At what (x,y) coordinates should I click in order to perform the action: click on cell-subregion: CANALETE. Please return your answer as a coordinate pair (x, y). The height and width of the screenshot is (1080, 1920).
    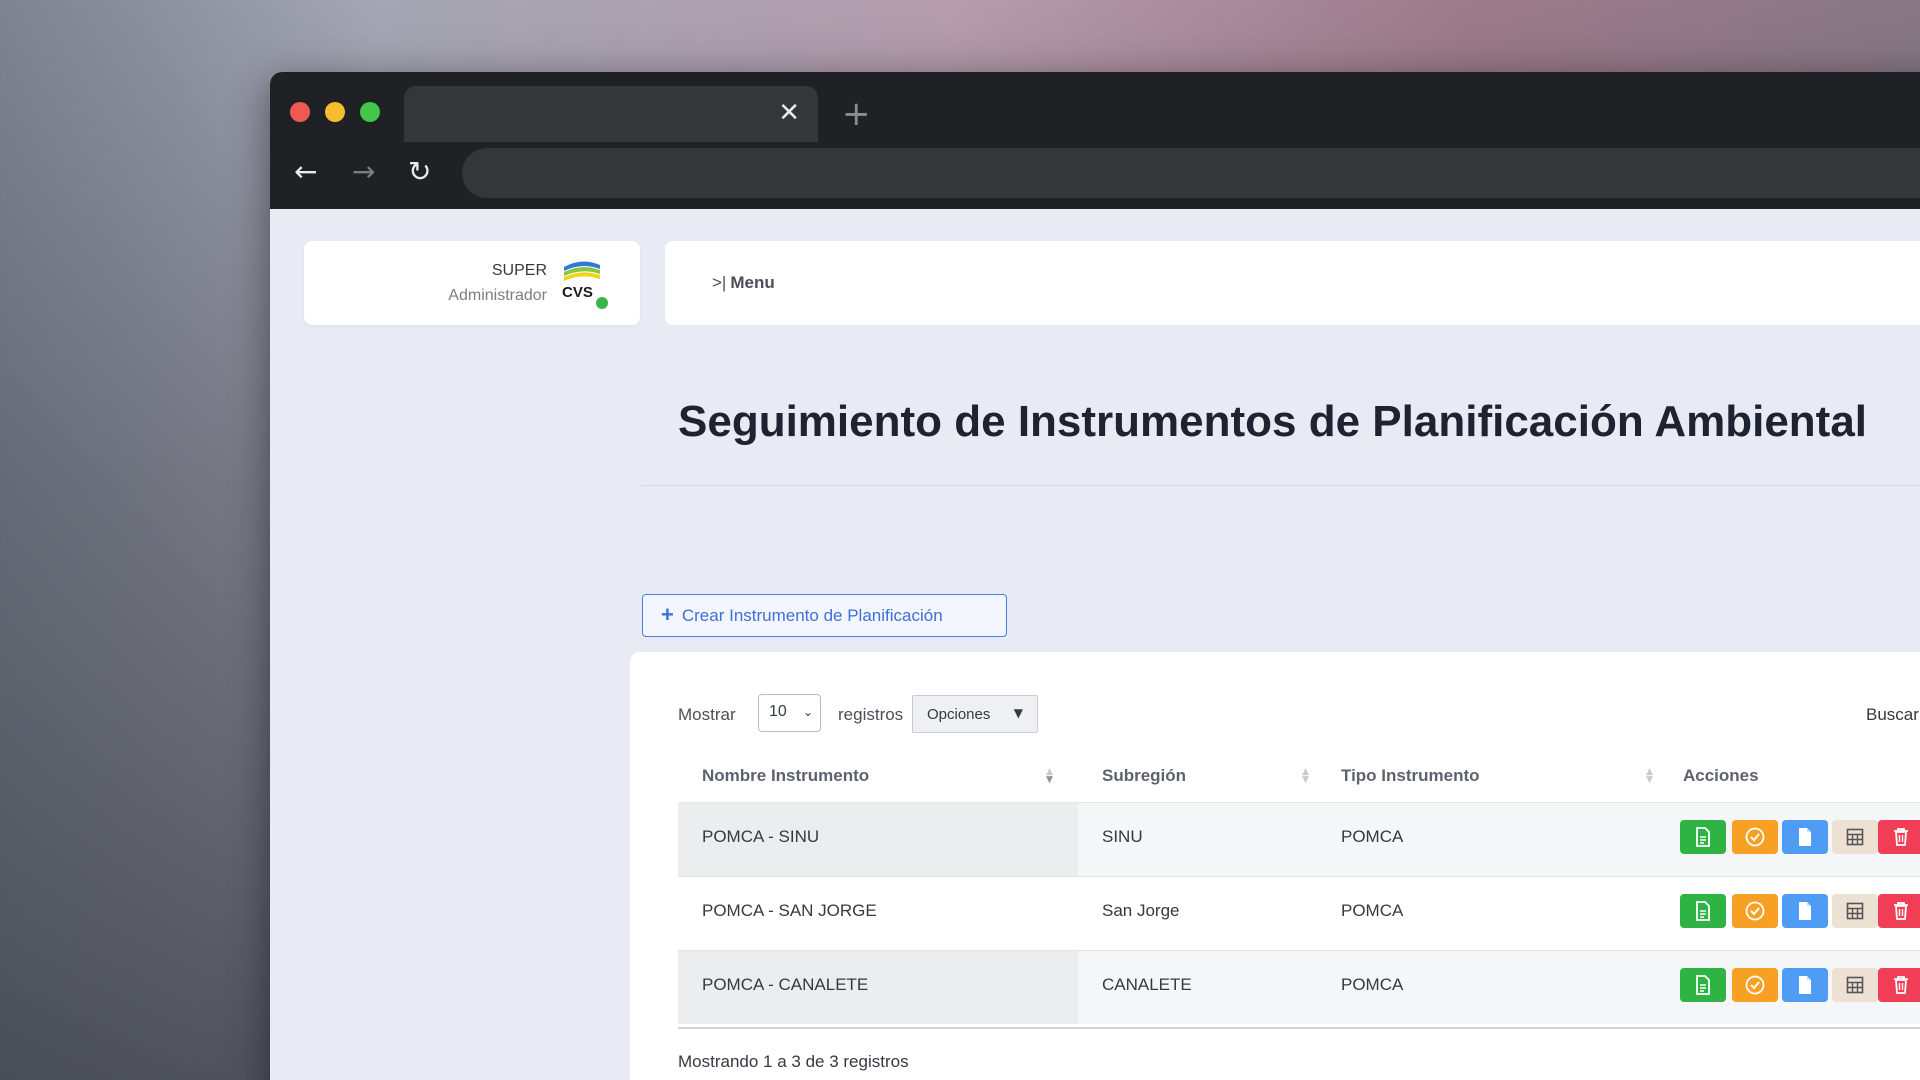
    Looking at the image, I should click on (1147, 984).